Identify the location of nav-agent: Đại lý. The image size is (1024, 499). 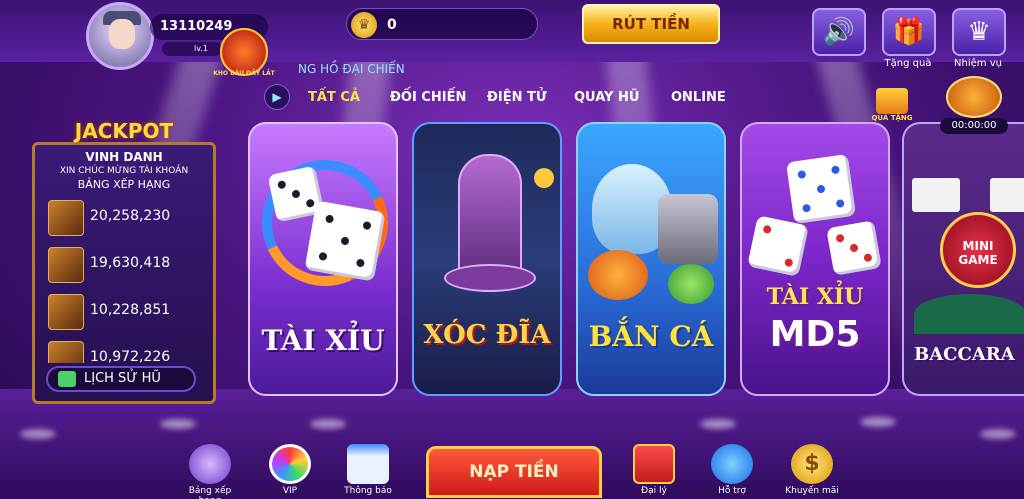
(654, 470).